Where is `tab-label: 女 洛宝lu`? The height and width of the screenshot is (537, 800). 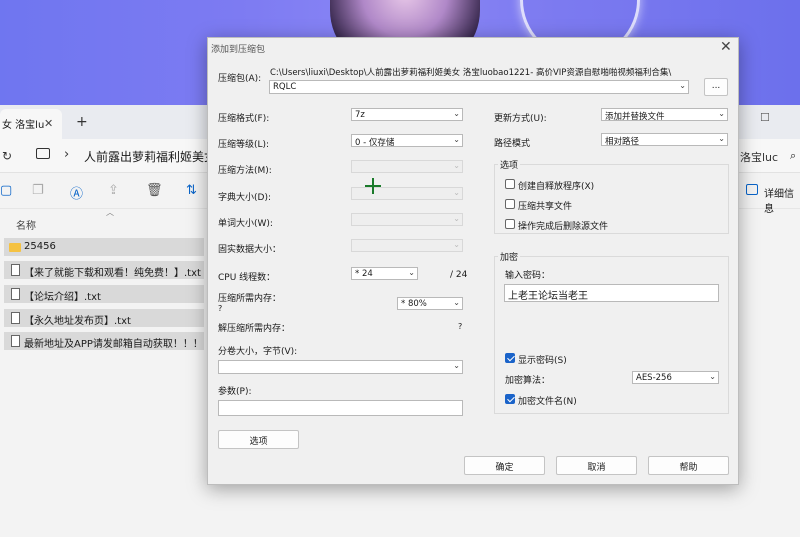
tab-label: 女 洛宝lu is located at coordinates (23, 125).